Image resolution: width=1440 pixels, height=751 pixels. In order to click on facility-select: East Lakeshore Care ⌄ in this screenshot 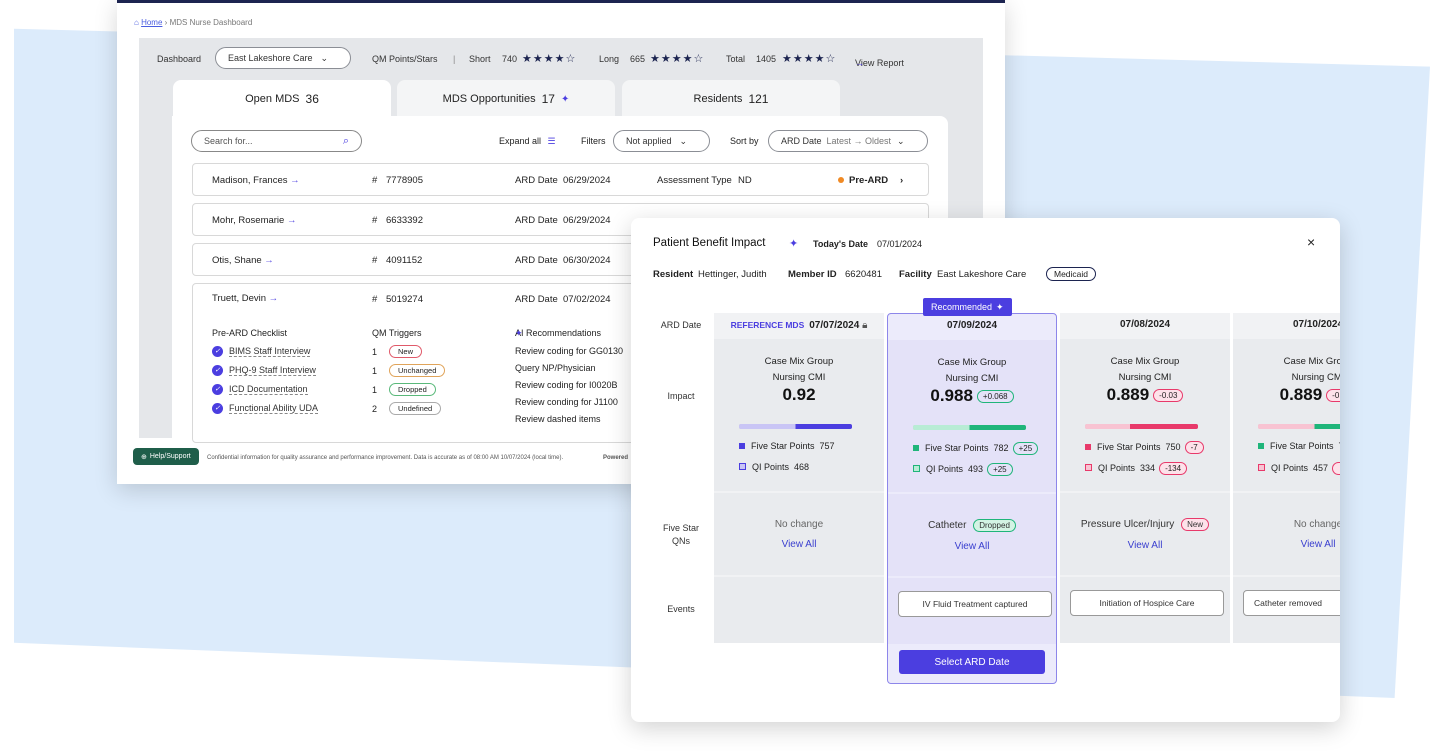, I will do `click(283, 58)`.